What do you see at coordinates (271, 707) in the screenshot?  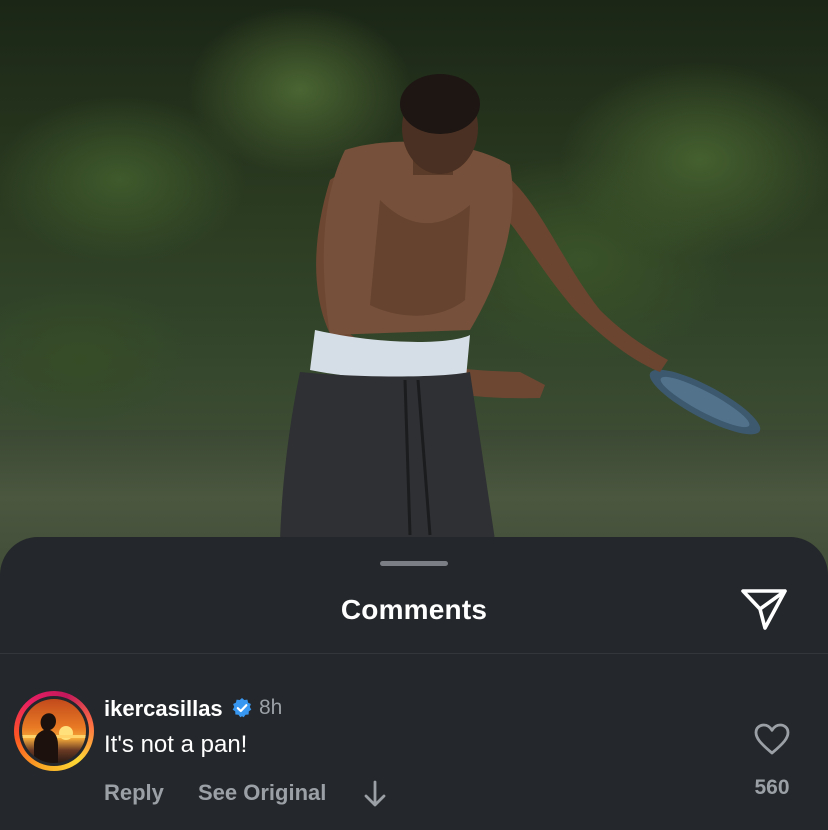 I see `comment-timestamp: 8h` at bounding box center [271, 707].